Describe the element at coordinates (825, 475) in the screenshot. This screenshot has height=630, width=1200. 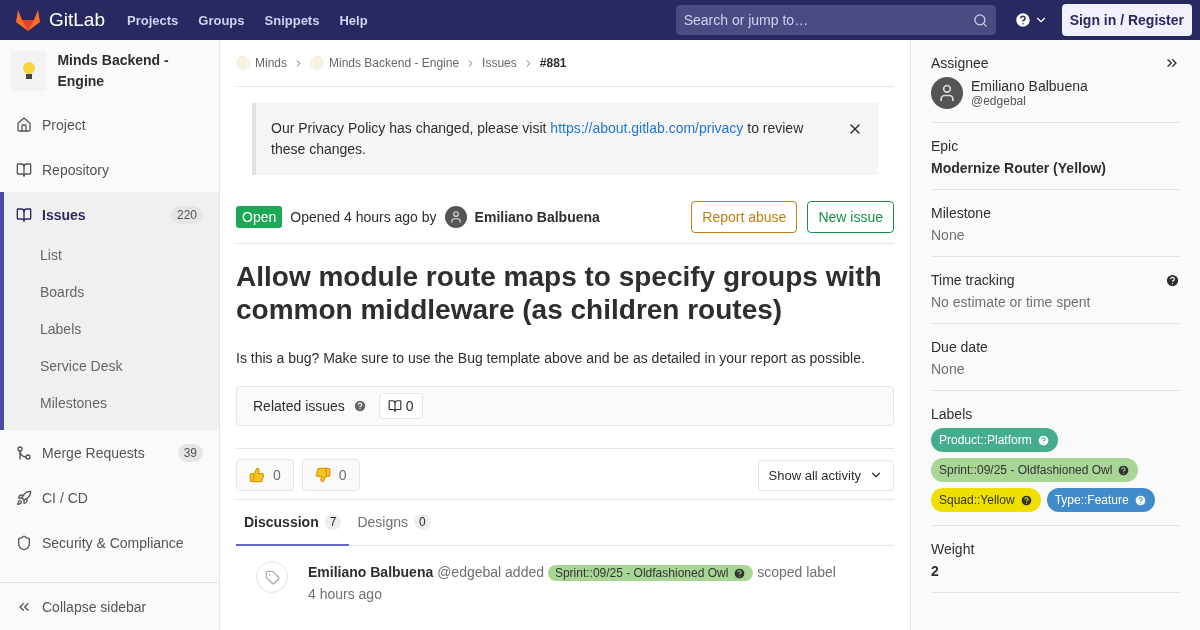
I see `activity-filter-dropdown: Show all activity` at that location.